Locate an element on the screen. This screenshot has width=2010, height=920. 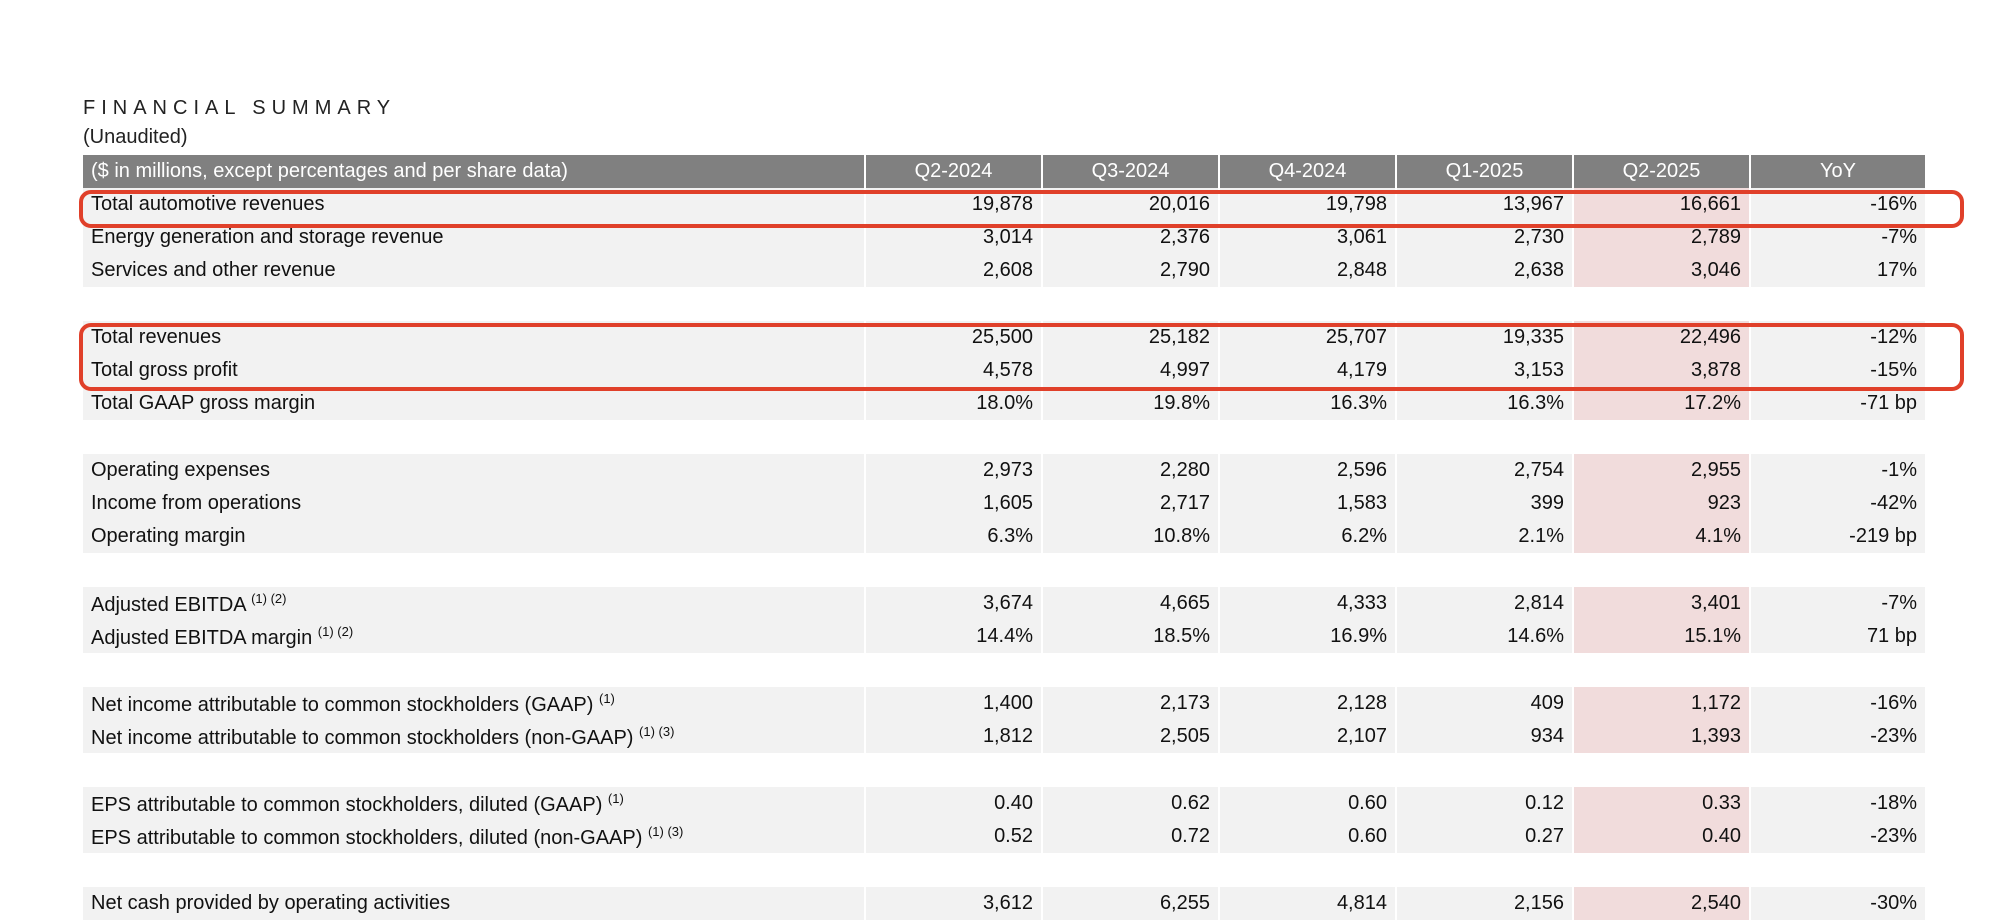
value-cell: 2,280 is located at coordinates (1131, 470).